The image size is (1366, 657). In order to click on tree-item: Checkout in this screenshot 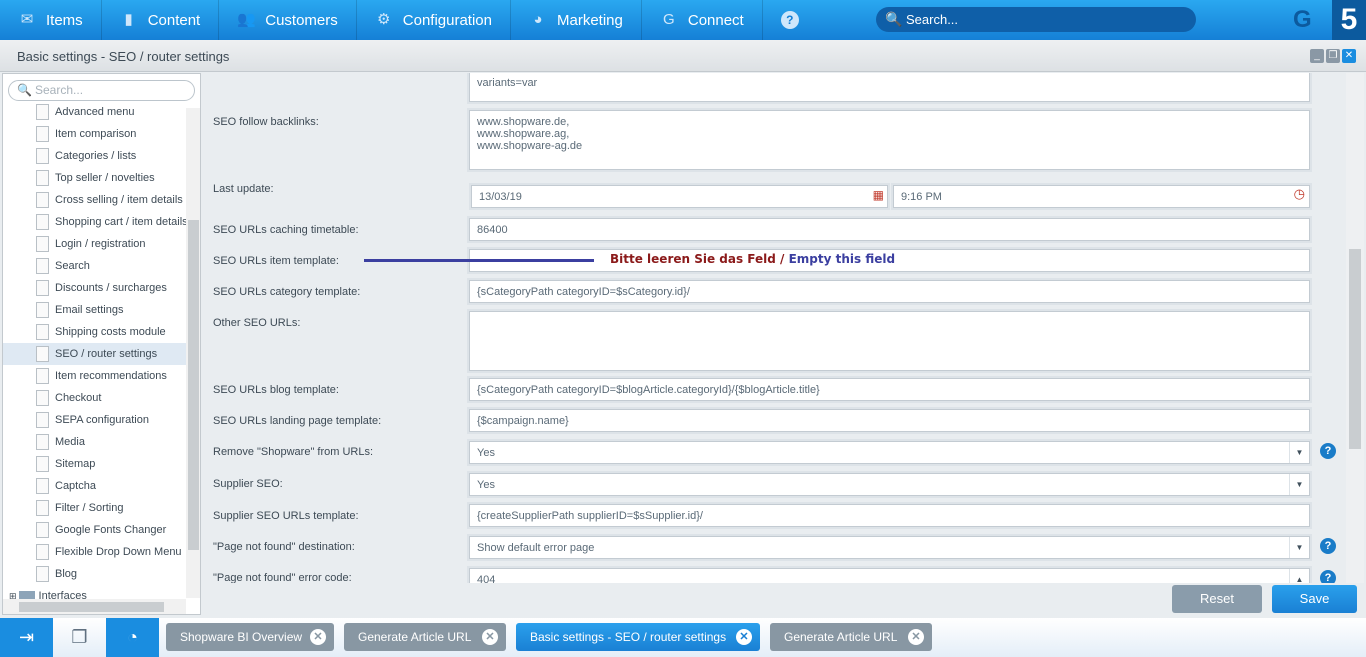, I will do `click(94, 398)`.